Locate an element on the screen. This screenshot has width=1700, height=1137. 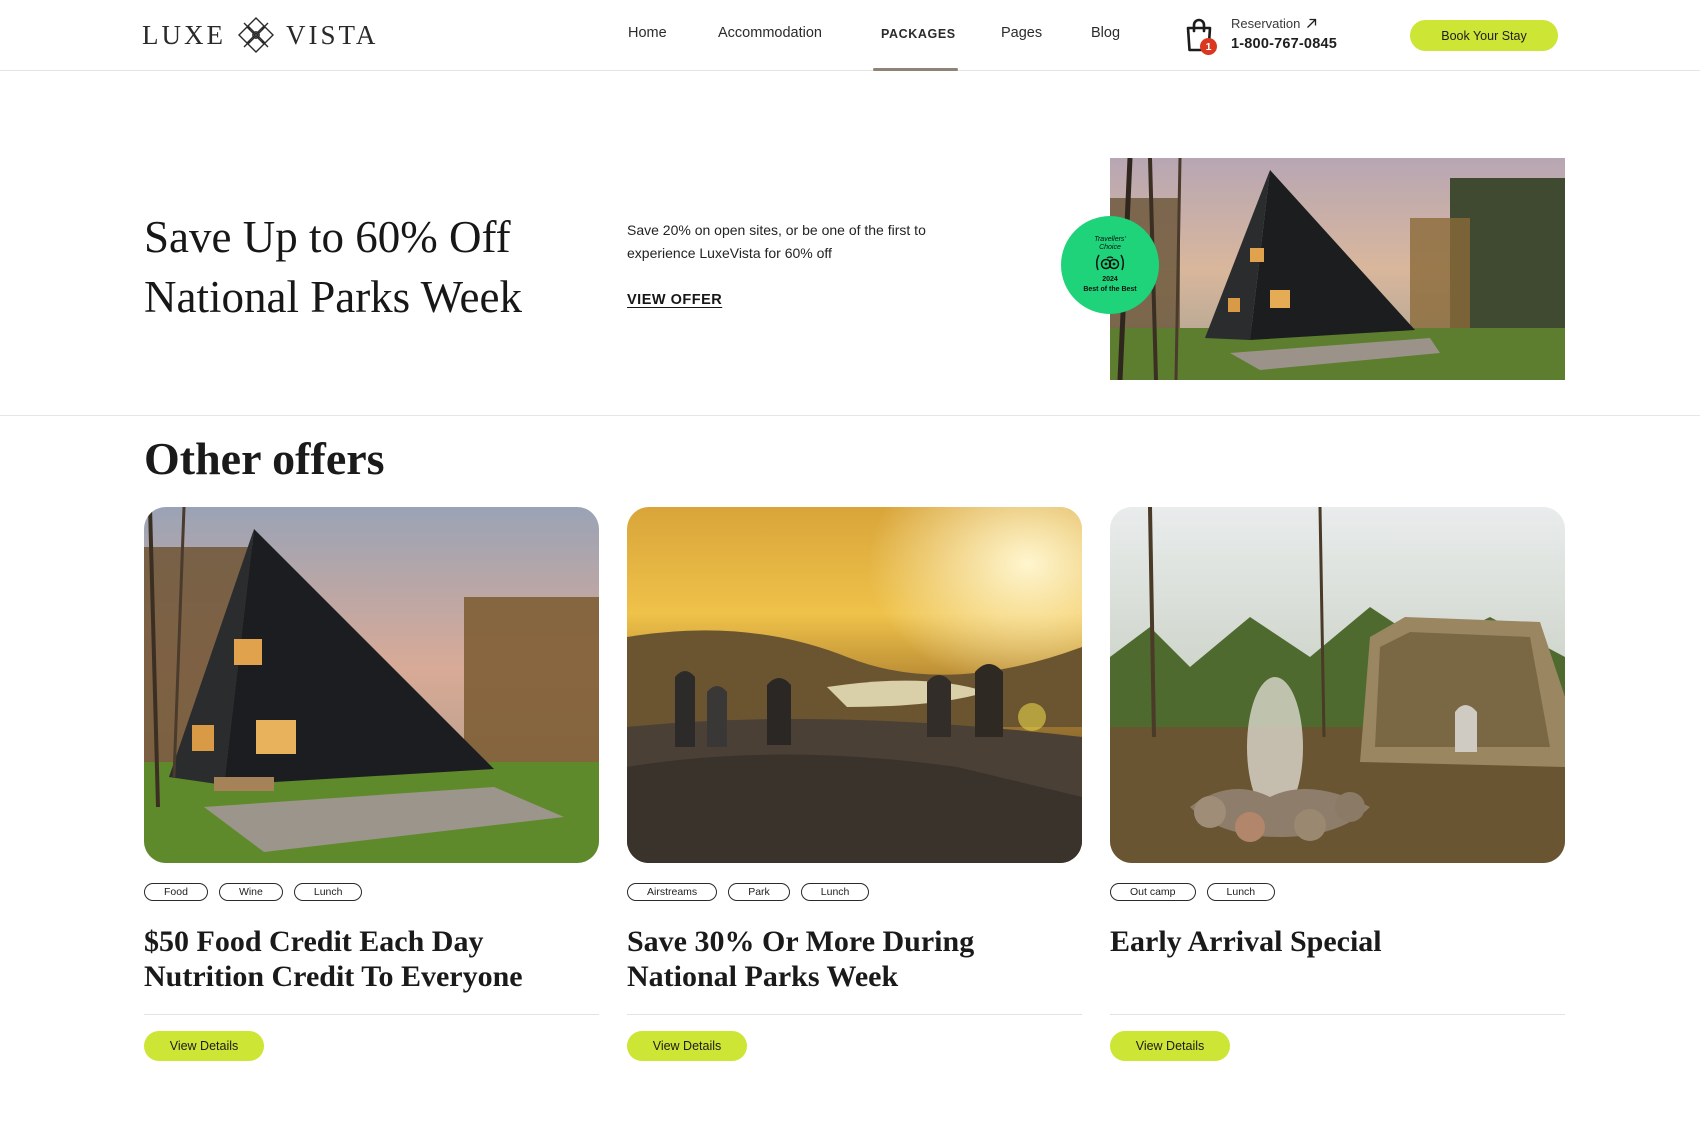
nav-item-blog: Blog is located at coordinates (1105, 33).